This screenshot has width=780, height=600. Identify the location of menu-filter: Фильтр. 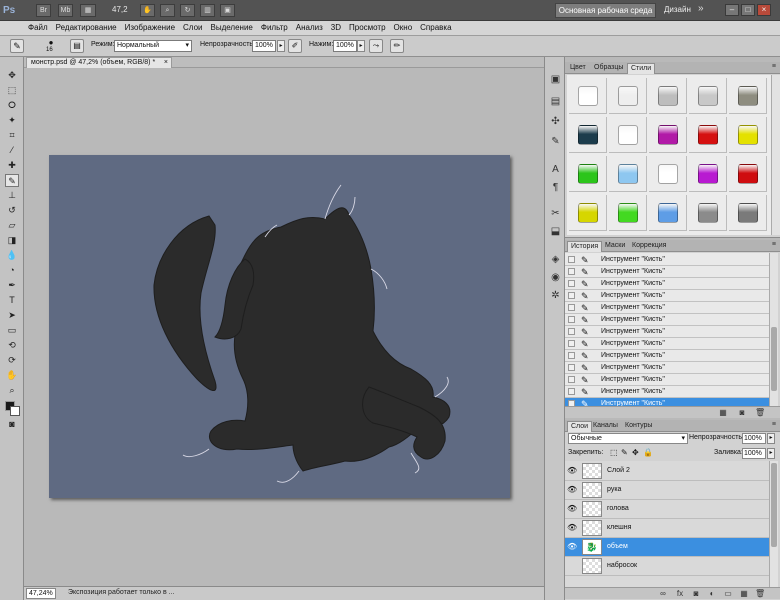
(274, 28).